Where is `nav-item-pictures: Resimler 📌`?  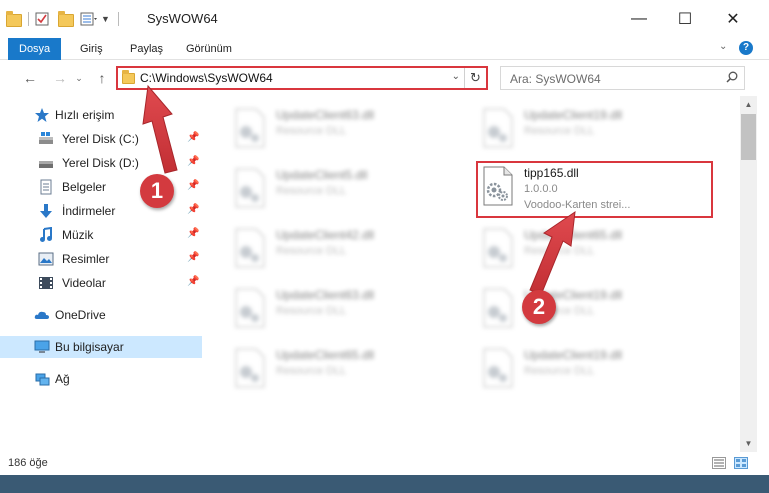 nav-item-pictures: Resimler 📌 is located at coordinates (101, 259).